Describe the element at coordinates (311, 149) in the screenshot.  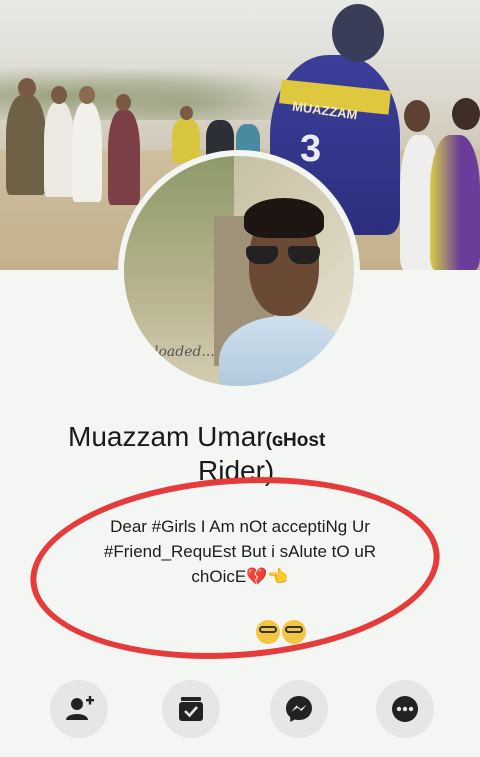
I see `cover-jersey-number: 3` at that location.